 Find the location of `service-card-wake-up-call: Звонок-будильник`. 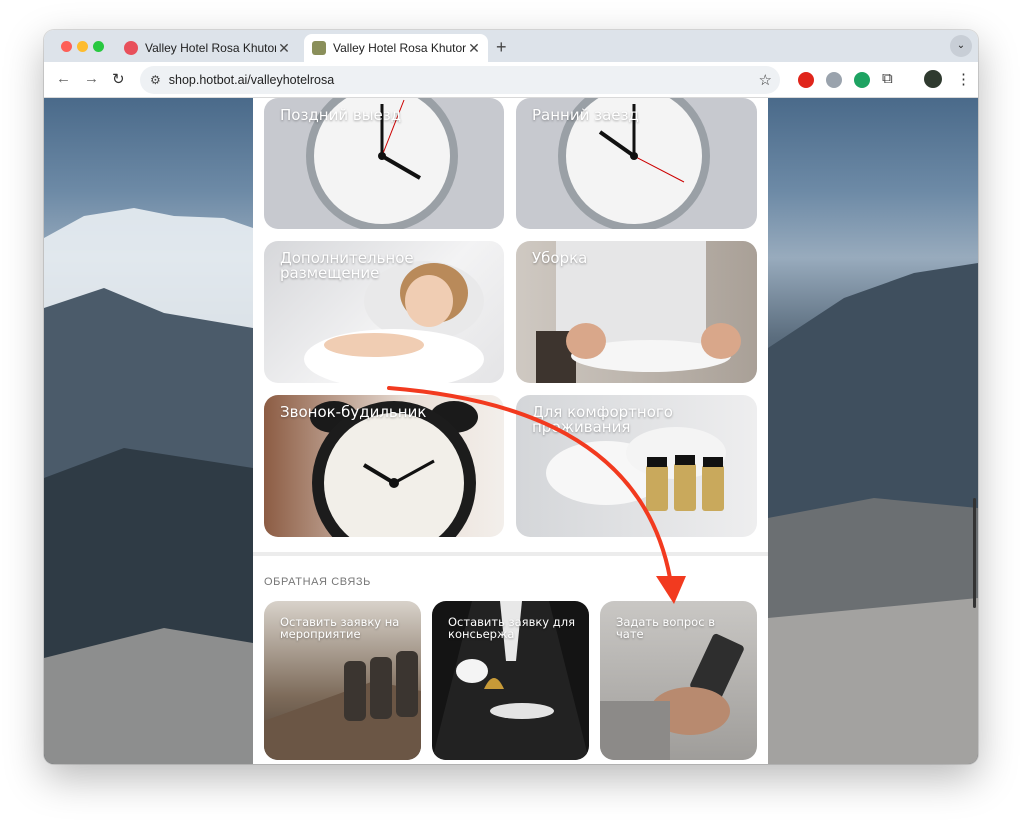

service-card-wake-up-call: Звонок-будильник is located at coordinates (384, 466).